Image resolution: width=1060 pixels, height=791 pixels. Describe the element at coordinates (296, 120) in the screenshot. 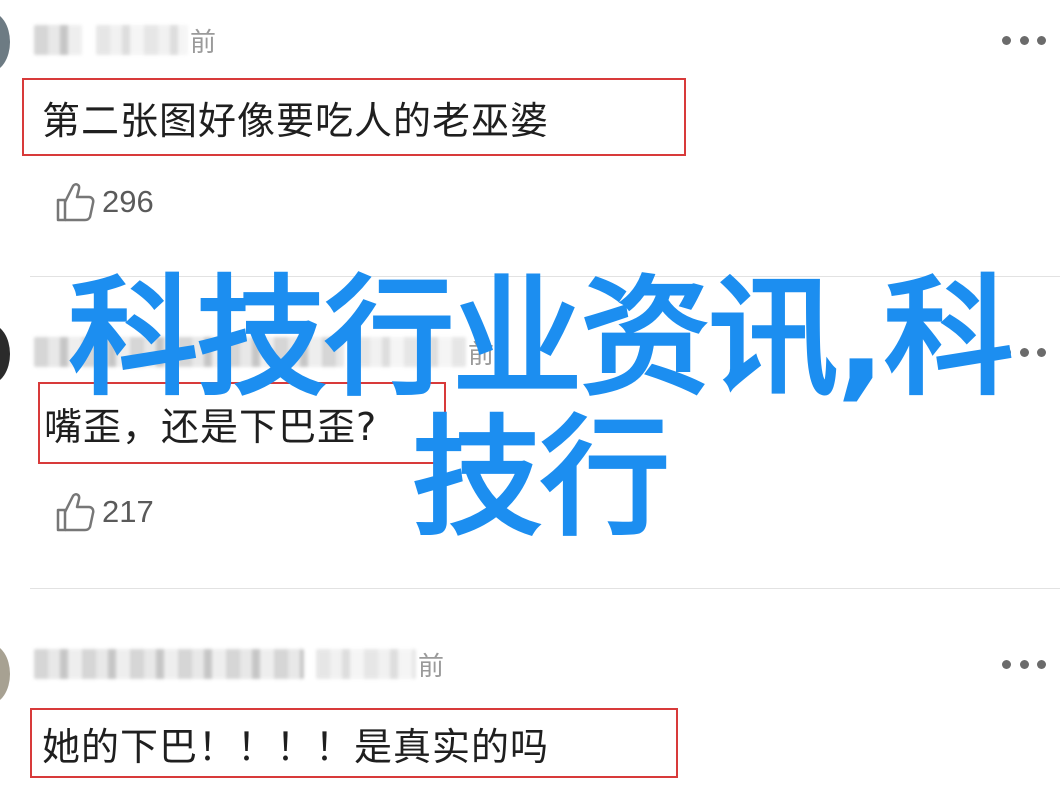

I see `comment-text: 第二张图好像要吃人的老巫婆` at that location.